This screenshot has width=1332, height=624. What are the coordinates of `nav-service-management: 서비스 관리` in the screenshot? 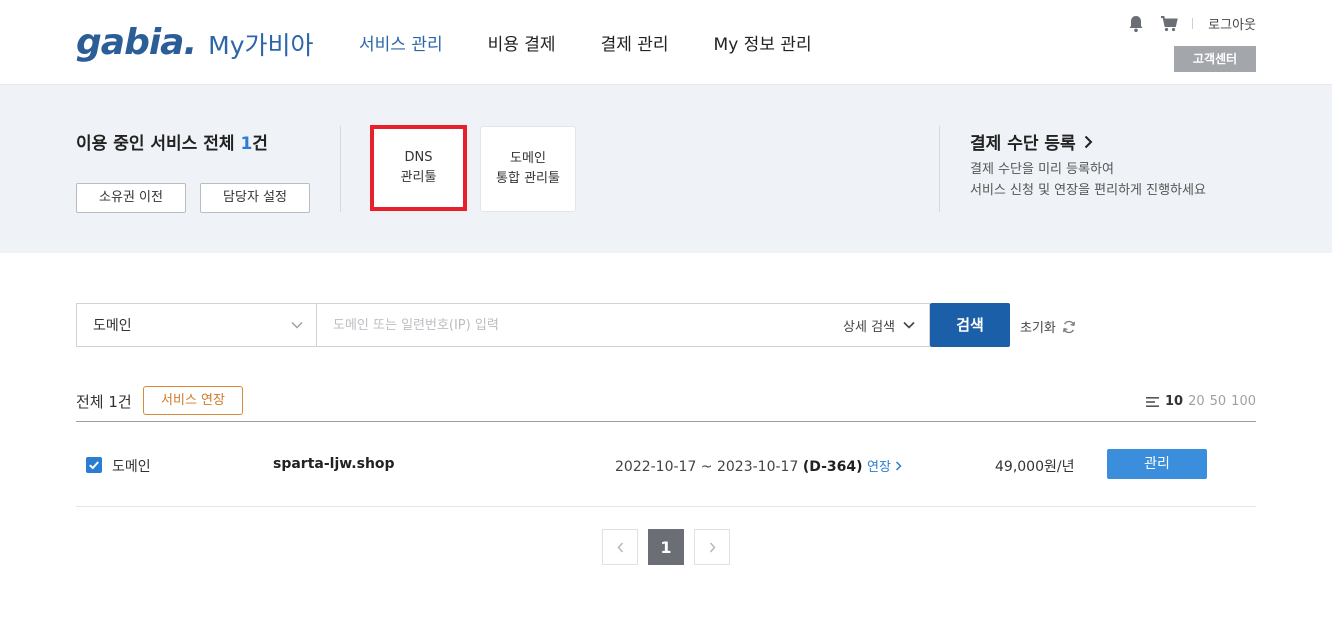 It's located at (401, 42).